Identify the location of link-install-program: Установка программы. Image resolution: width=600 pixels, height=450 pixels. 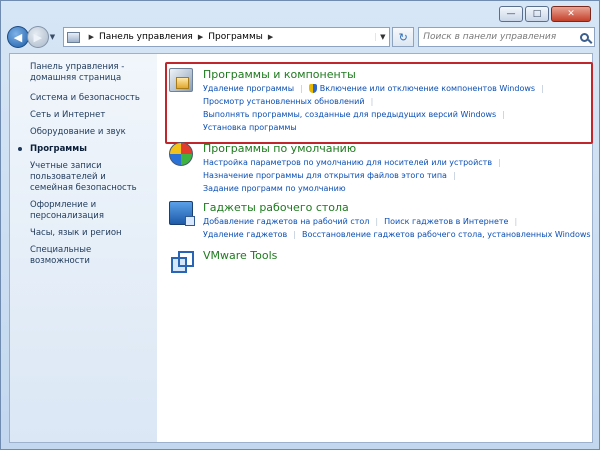
(250, 127).